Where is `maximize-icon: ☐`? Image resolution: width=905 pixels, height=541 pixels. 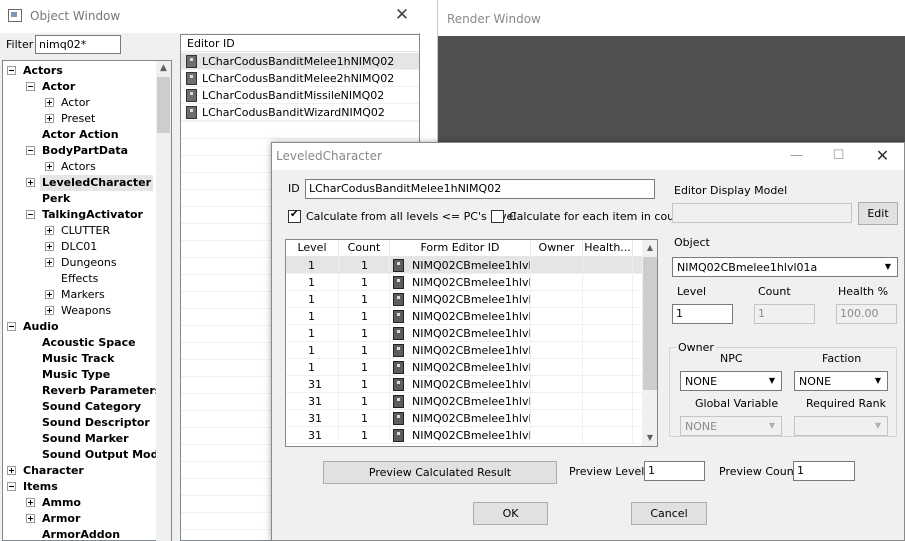 maximize-icon: ☐ is located at coordinates (838, 156).